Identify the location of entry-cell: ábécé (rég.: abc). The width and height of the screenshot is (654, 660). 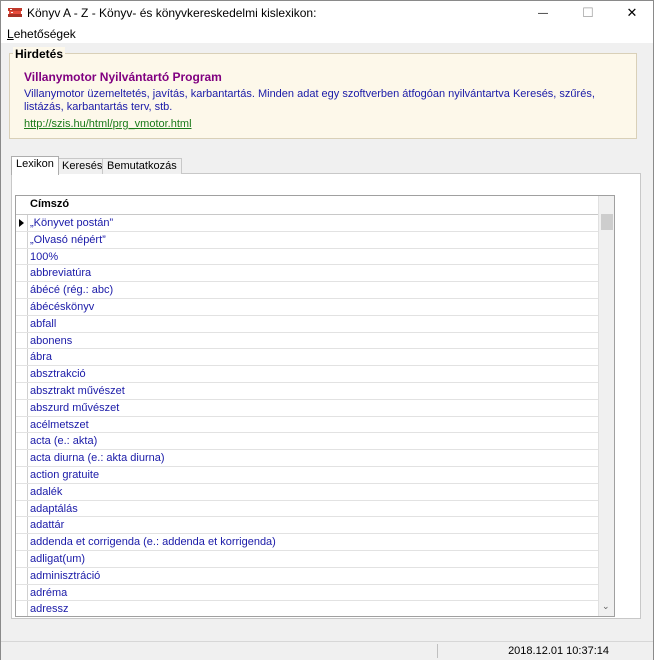
(71, 290).